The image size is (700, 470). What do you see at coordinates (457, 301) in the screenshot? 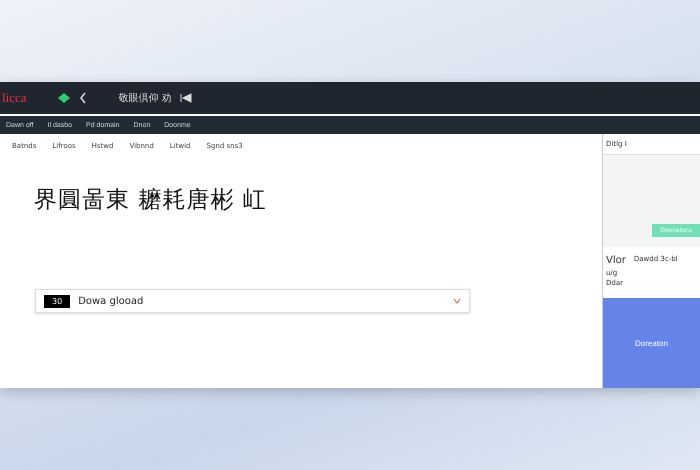
I see `chevron-icon` at bounding box center [457, 301].